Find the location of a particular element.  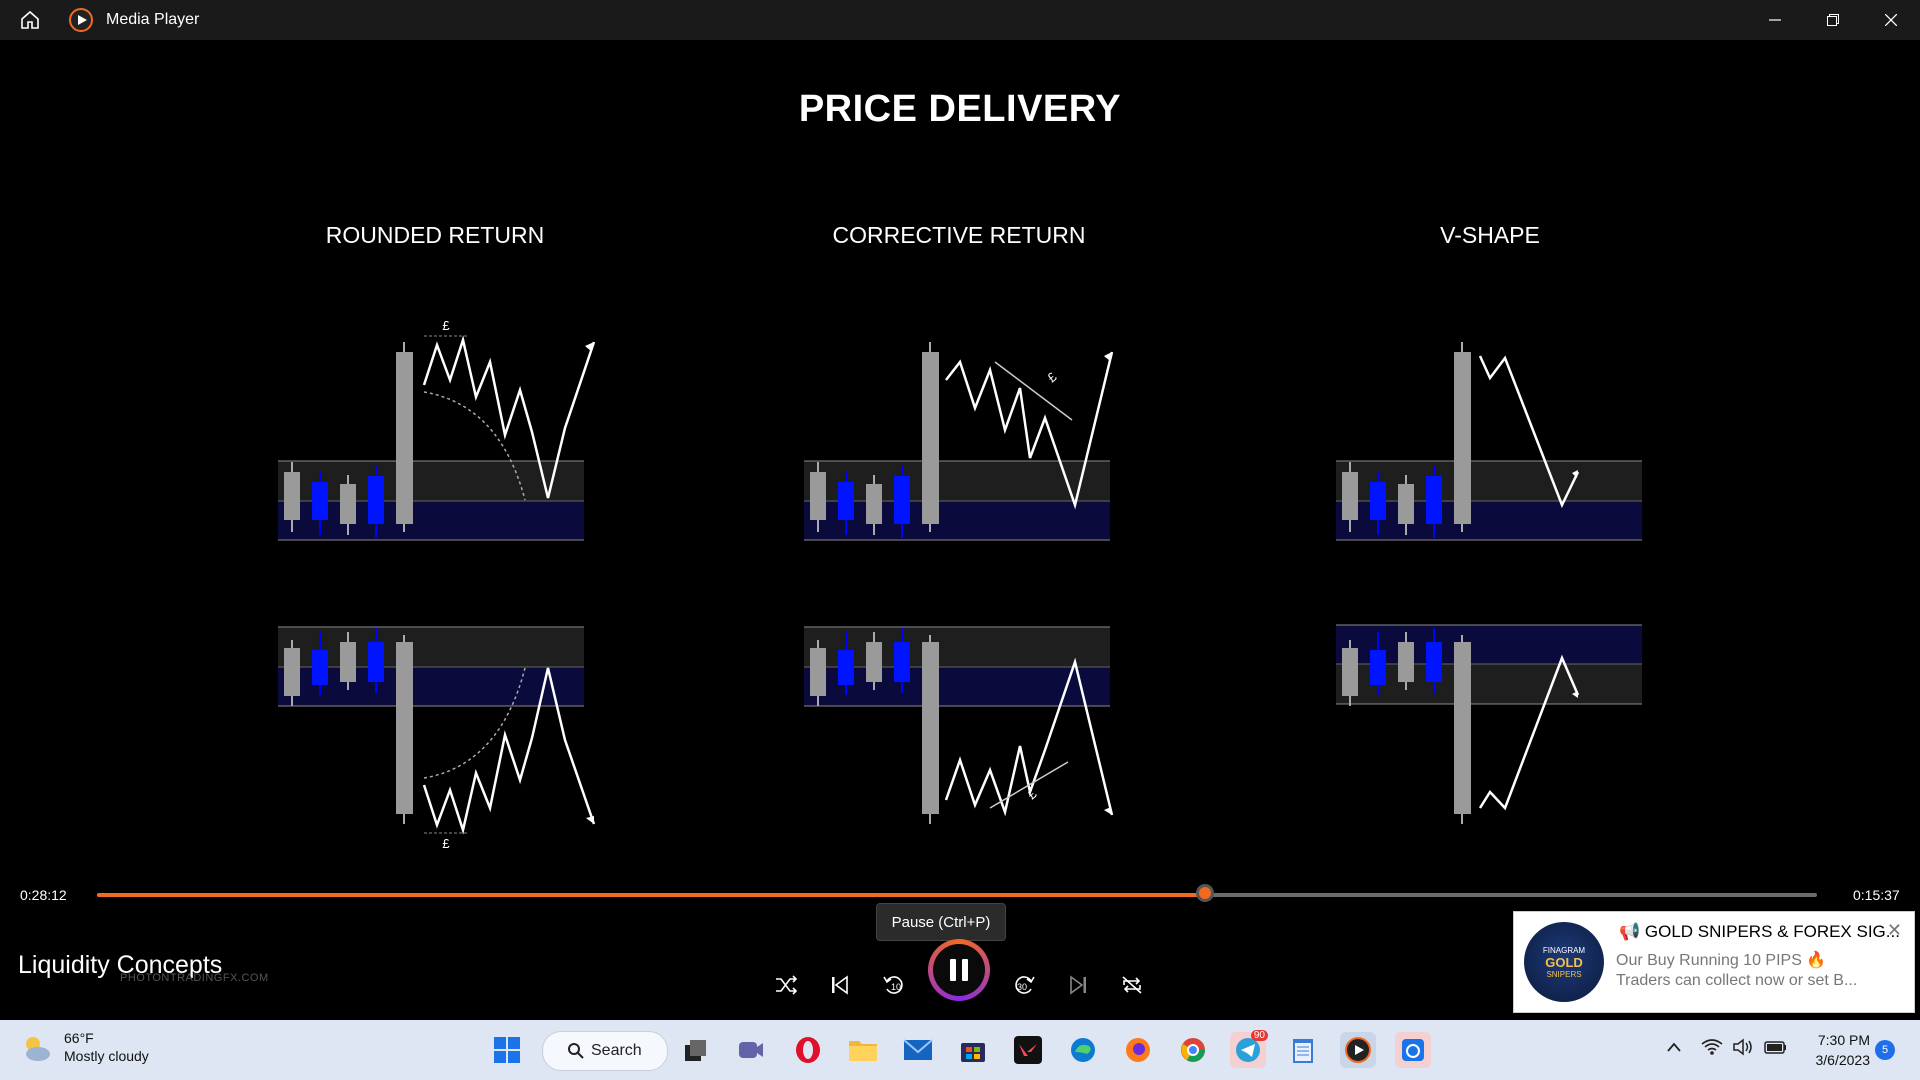

media-player-taskbar-button is located at coordinates (1358, 1050).